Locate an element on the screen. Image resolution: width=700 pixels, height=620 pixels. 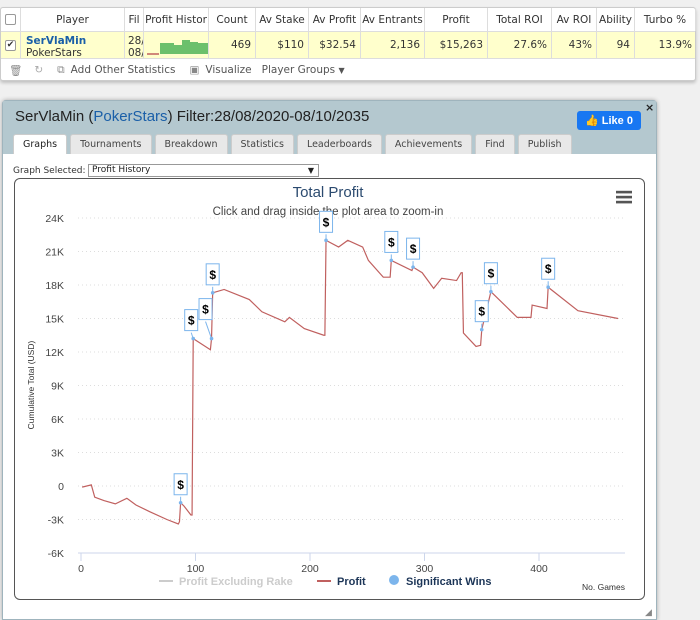
y-tick-label: -3K is located at coordinates (56, 521).